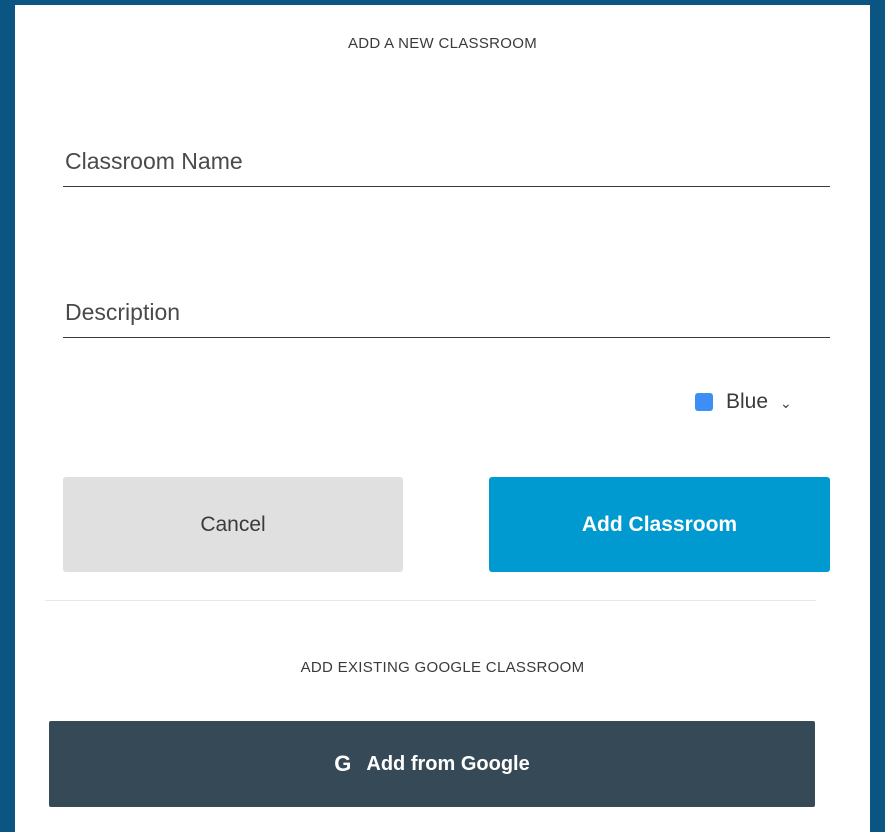 The width and height of the screenshot is (885, 832). I want to click on add-from-google-button: G Add from Google, so click(432, 764).